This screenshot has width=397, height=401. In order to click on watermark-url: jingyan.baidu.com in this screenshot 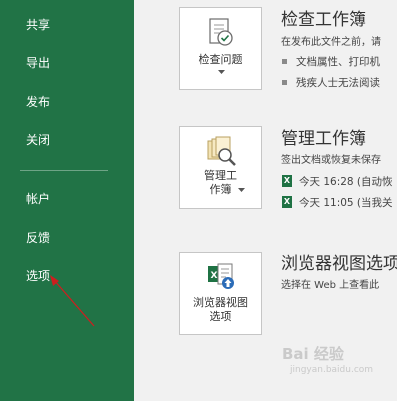, I will do `click(332, 370)`.